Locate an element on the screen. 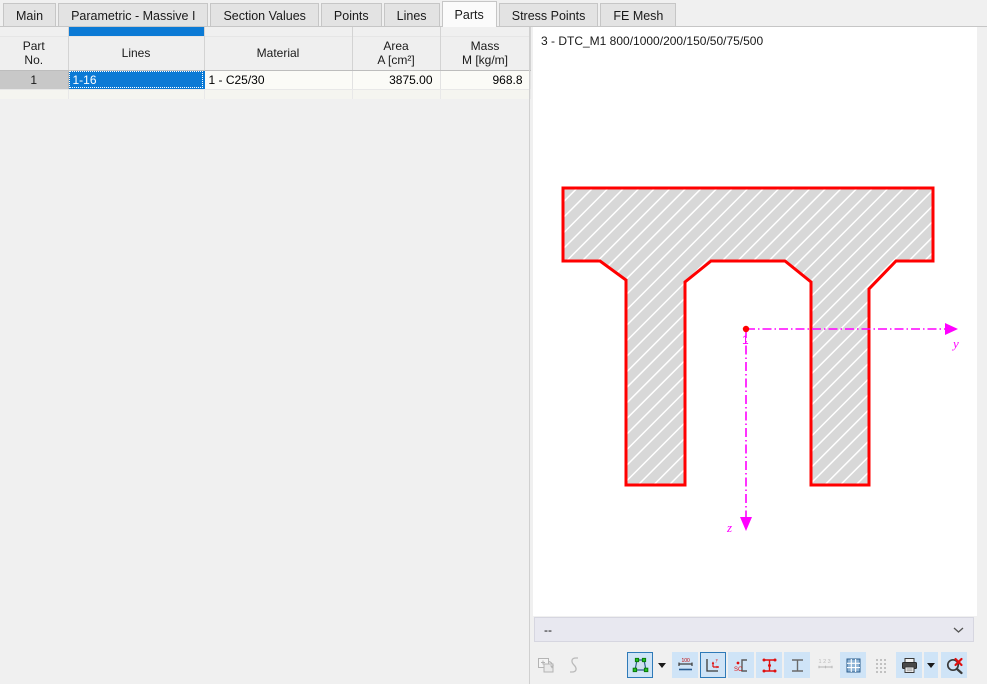 This screenshot has width=987, height=684. column-header-line2: M [kg/m] is located at coordinates (484, 60).